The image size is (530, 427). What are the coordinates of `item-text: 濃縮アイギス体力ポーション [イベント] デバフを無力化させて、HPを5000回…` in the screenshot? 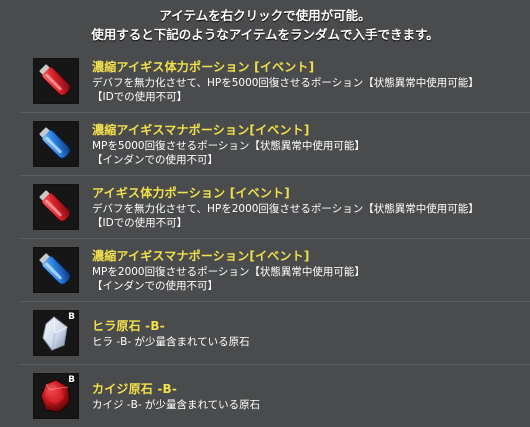 It's located at (311, 81).